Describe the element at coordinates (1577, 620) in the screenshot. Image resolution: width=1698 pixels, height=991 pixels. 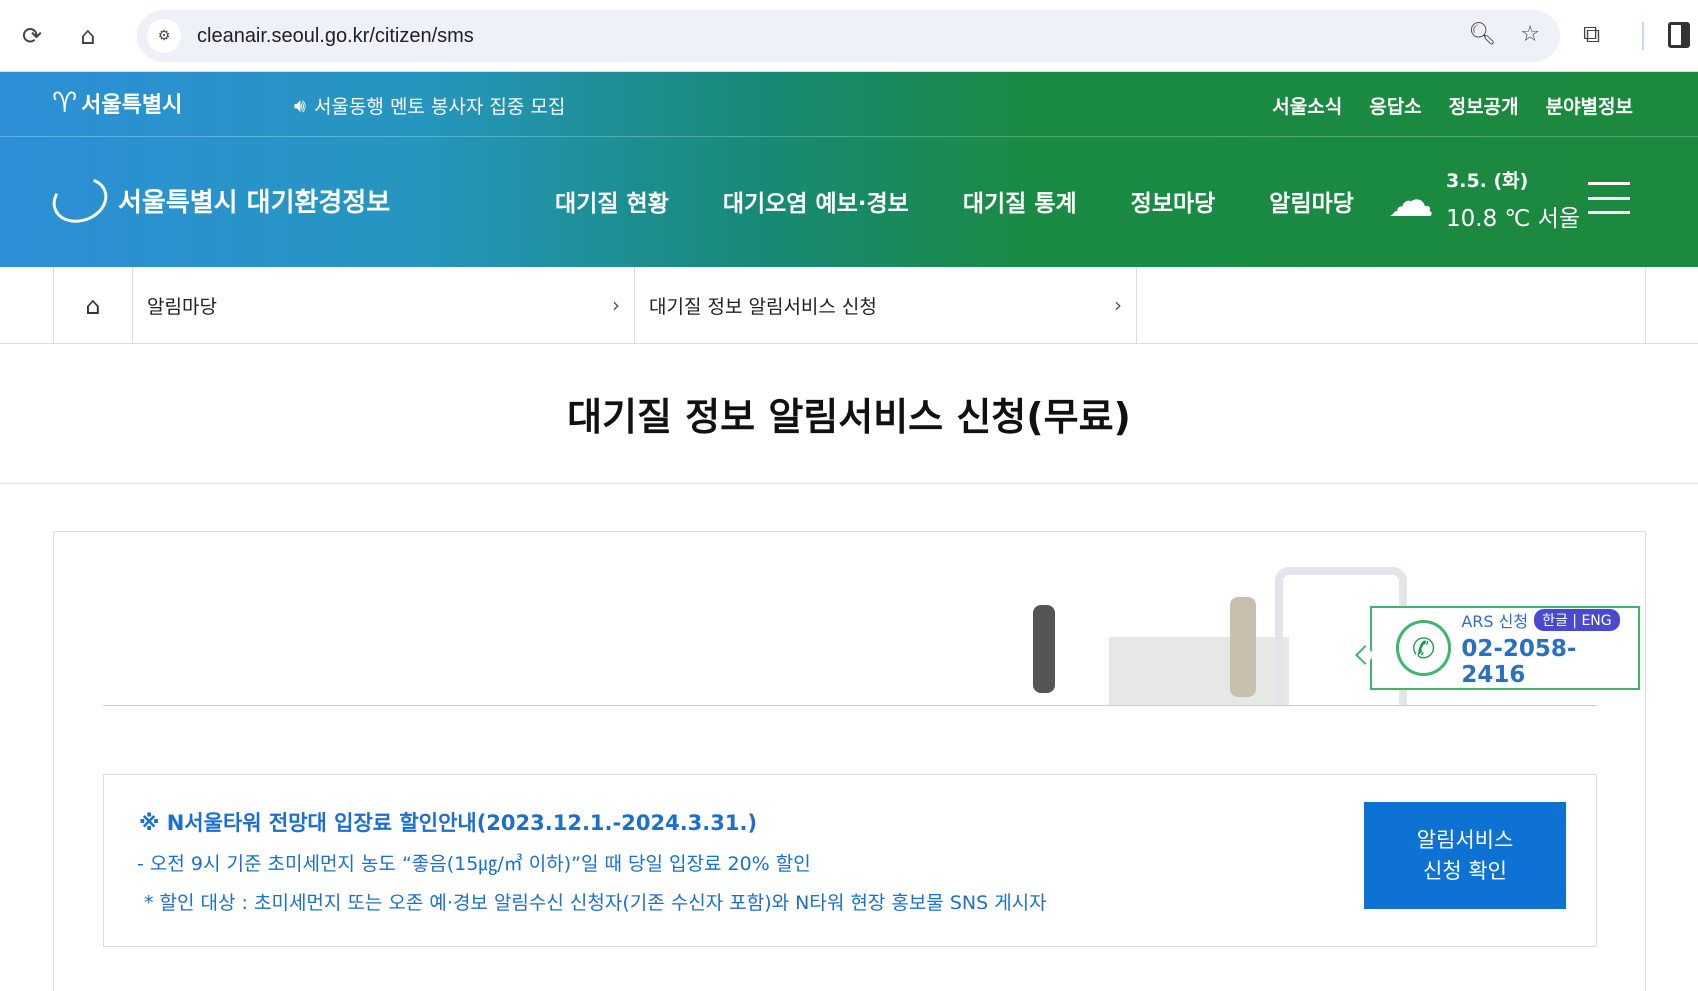
I see `ars-language-badge: 한글 | ENG` at that location.